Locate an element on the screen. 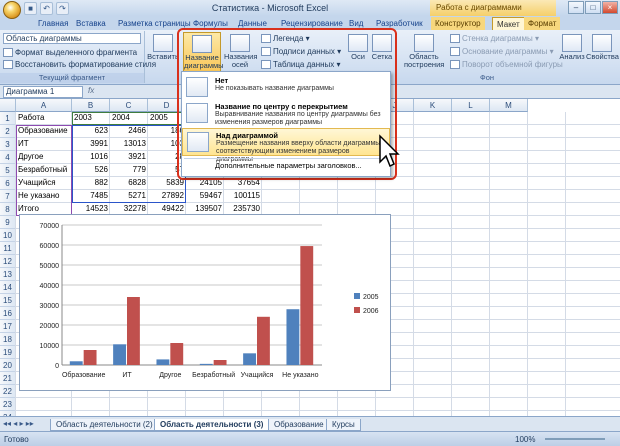  row-header: 7 is located at coordinates (8, 196).